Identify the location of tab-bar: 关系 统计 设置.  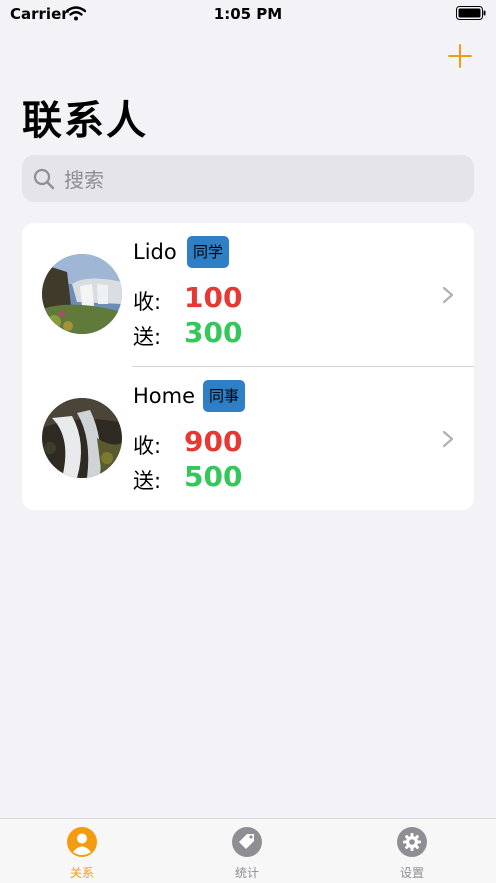
(248, 850).